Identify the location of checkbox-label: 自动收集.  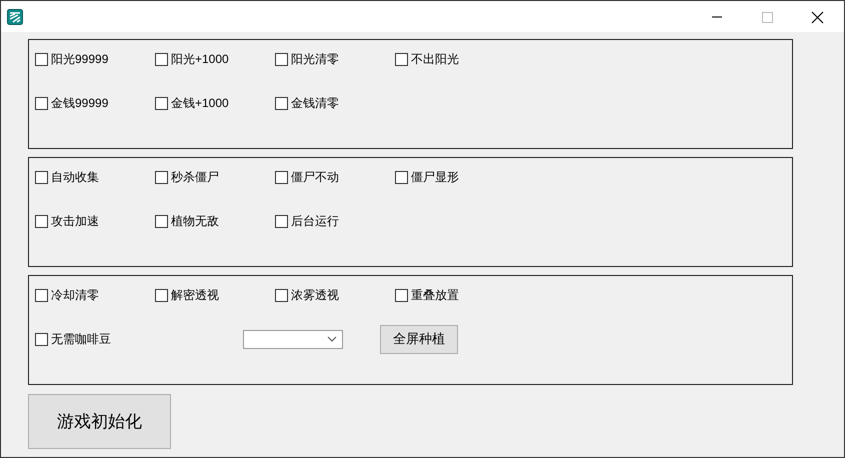
(75, 177).